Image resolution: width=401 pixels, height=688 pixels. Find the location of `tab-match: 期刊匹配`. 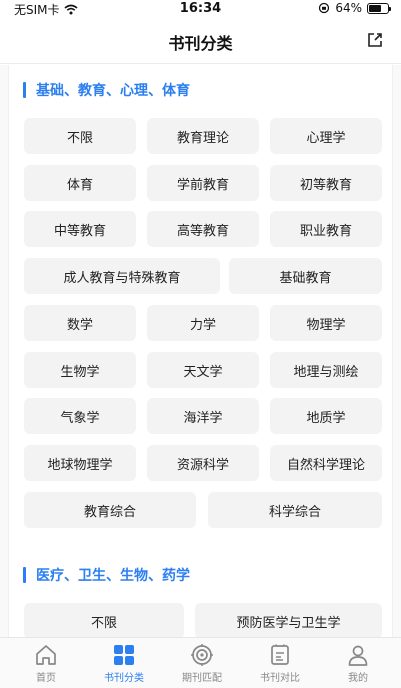

tab-match: 期刊匹配 is located at coordinates (202, 663).